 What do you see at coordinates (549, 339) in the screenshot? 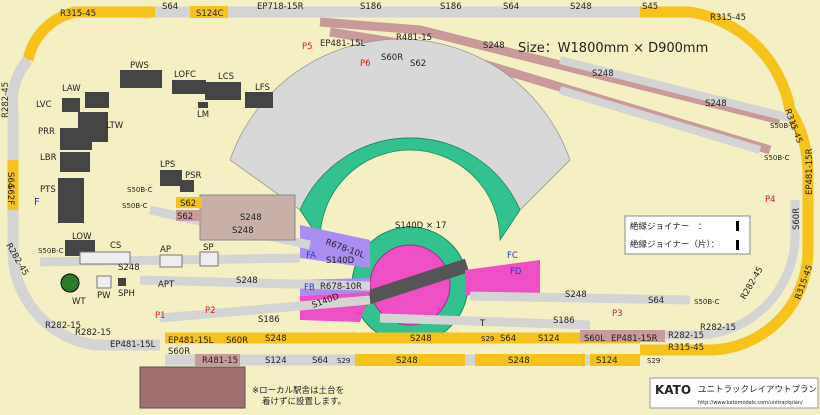
I see `lbl-s124-m: S124` at bounding box center [549, 339].